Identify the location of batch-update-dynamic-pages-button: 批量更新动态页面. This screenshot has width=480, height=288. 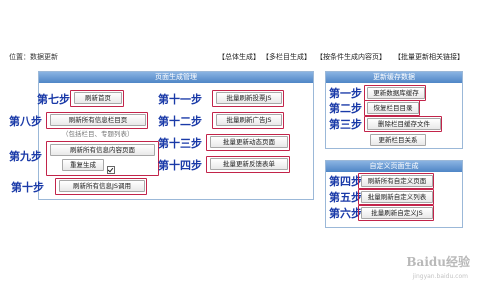
(249, 142).